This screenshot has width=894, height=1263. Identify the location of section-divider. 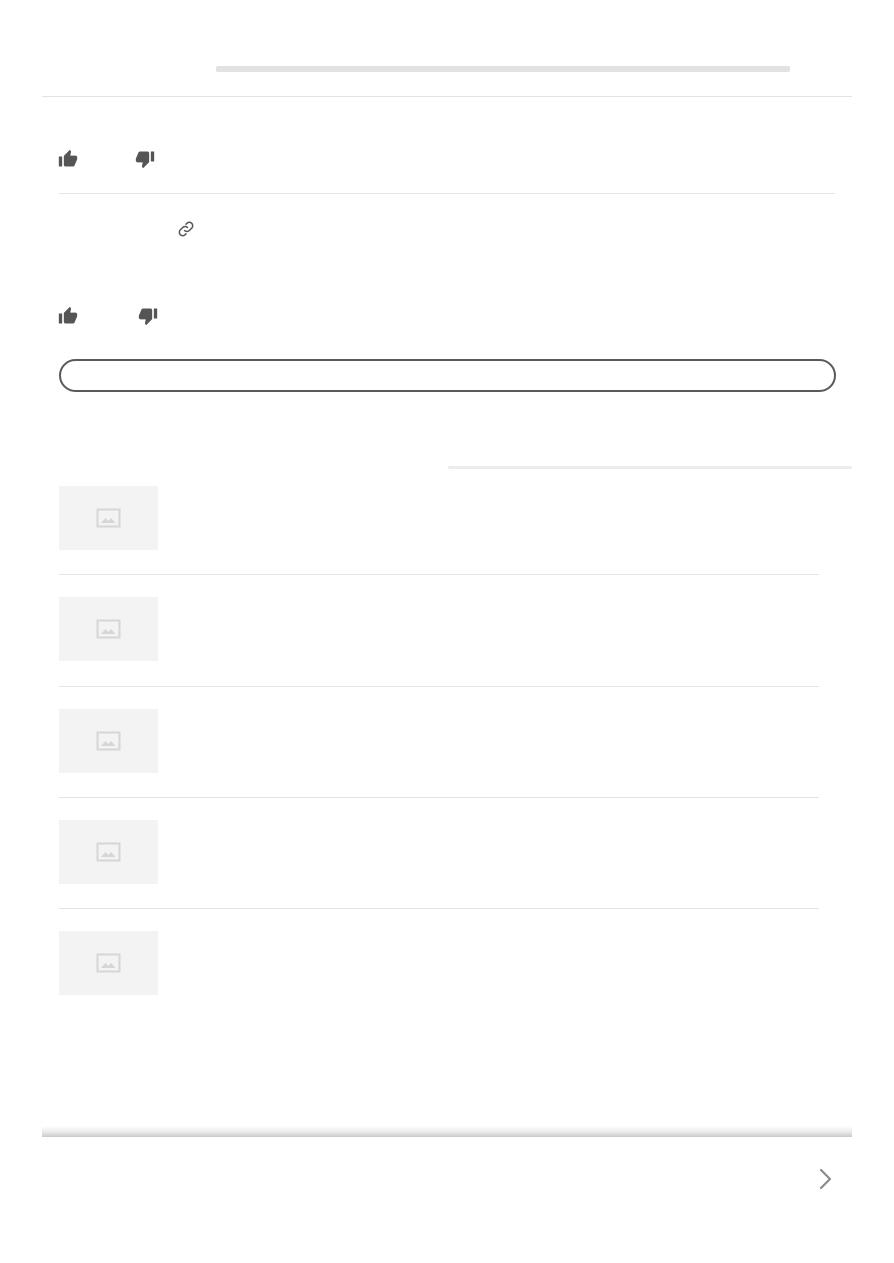
(447, 193).